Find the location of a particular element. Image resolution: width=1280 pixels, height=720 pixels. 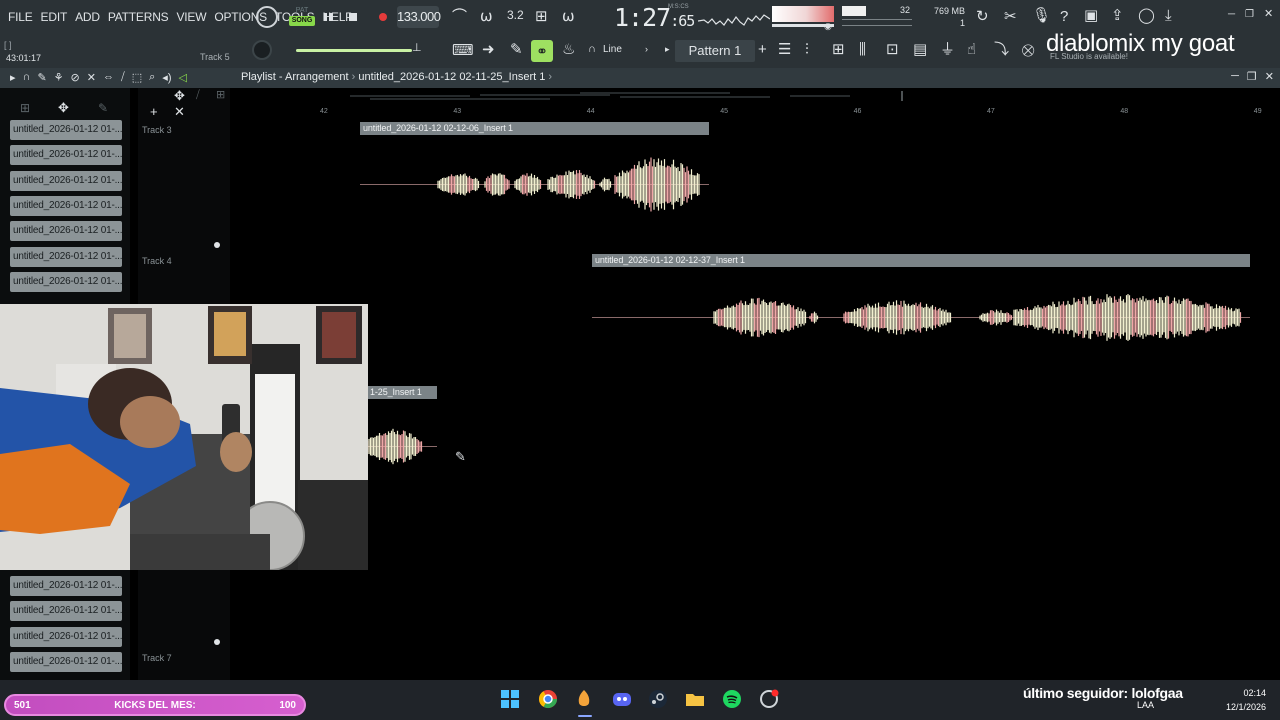

master-volume-knob-icon is located at coordinates (267, 17).